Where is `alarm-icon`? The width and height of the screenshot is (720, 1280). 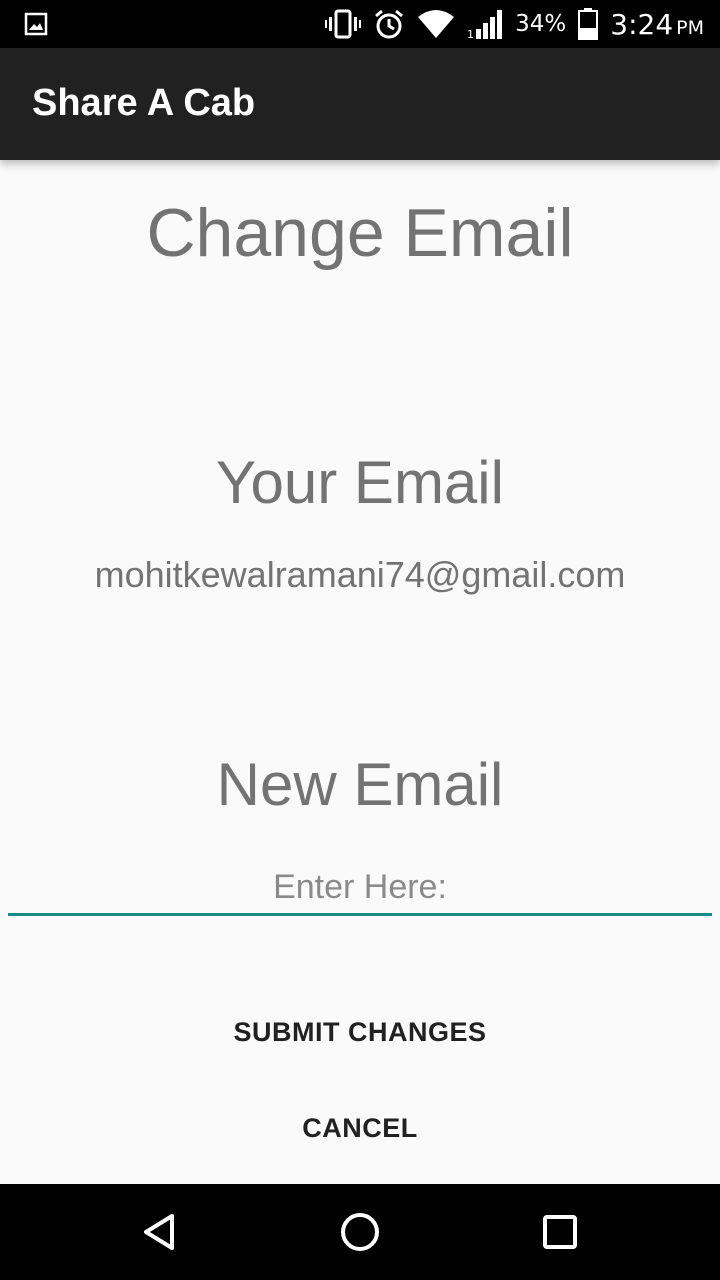 alarm-icon is located at coordinates (389, 24).